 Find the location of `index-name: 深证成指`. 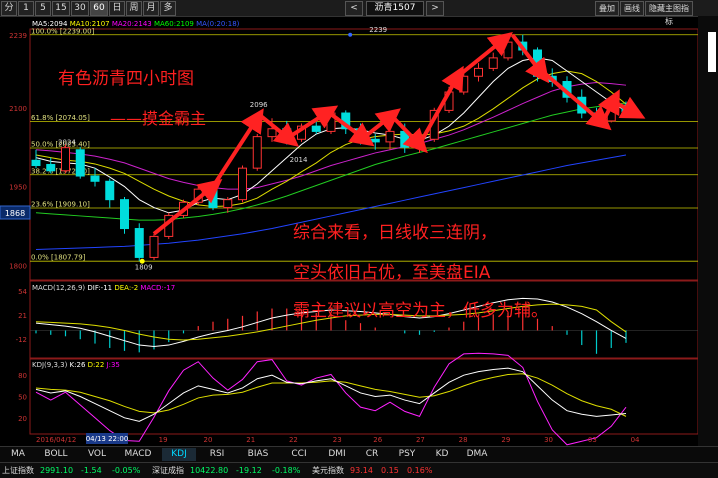

index-name: 深证成指 is located at coordinates (168, 470).